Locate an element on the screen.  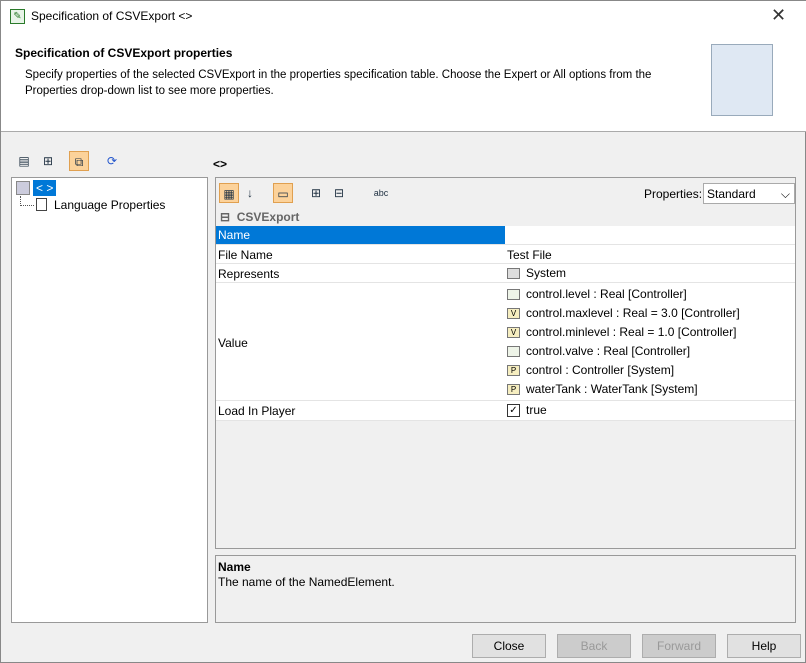
title-bar: ✎ Specification of CSVExport <> ✕ is located at coordinates (403, 16).